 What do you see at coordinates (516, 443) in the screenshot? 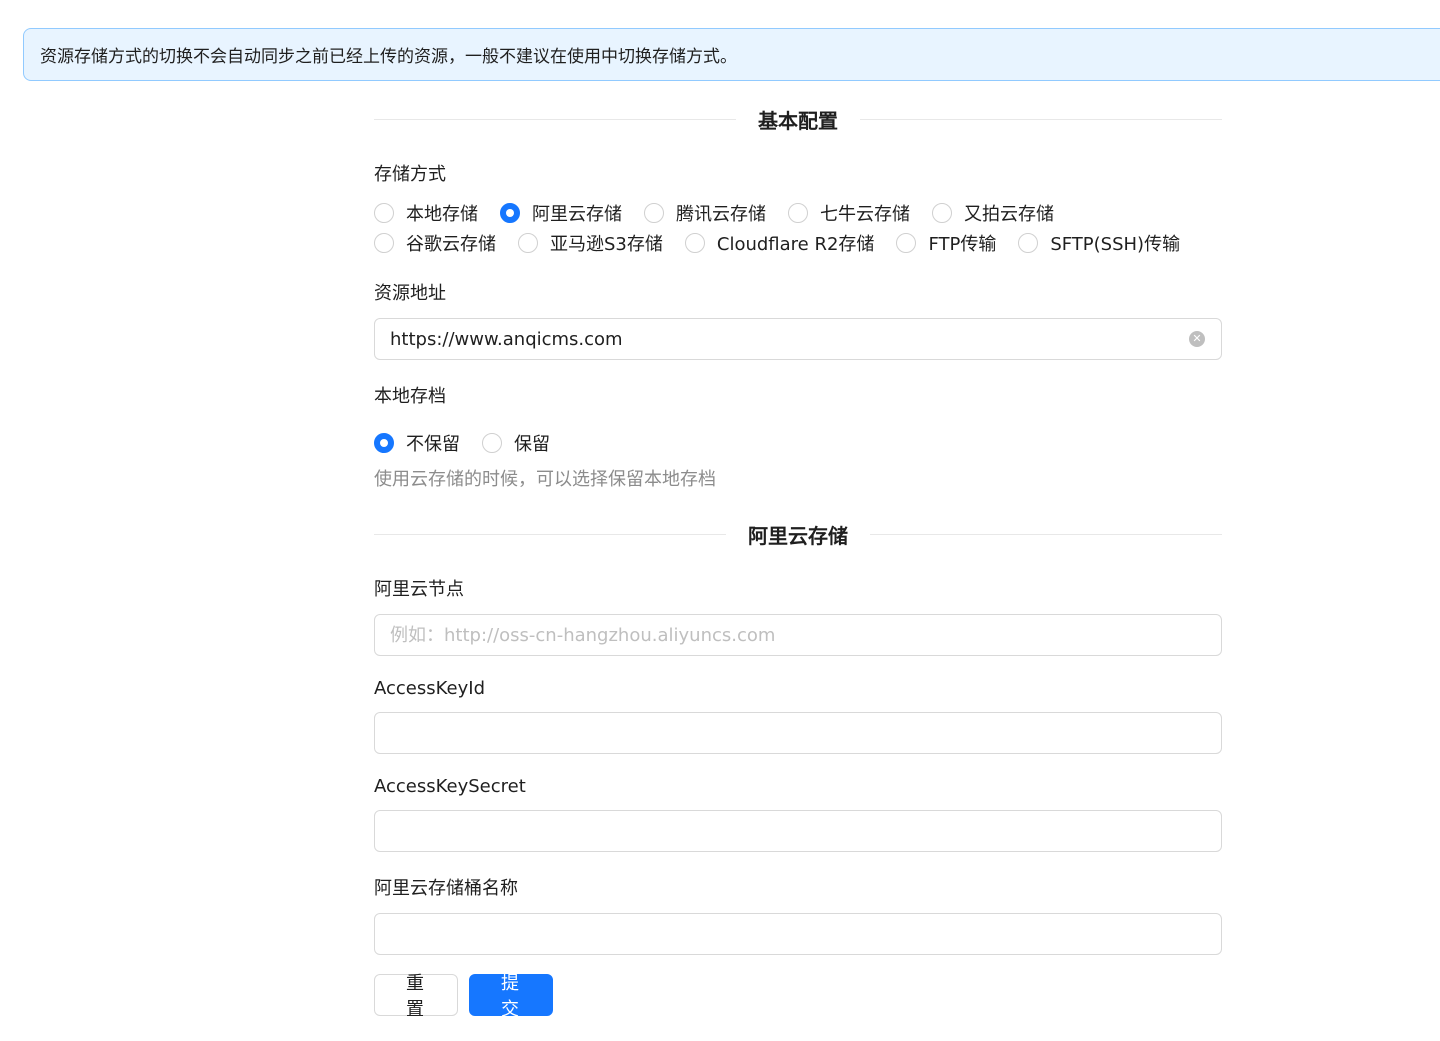
I see `radio-keep: 保留` at bounding box center [516, 443].